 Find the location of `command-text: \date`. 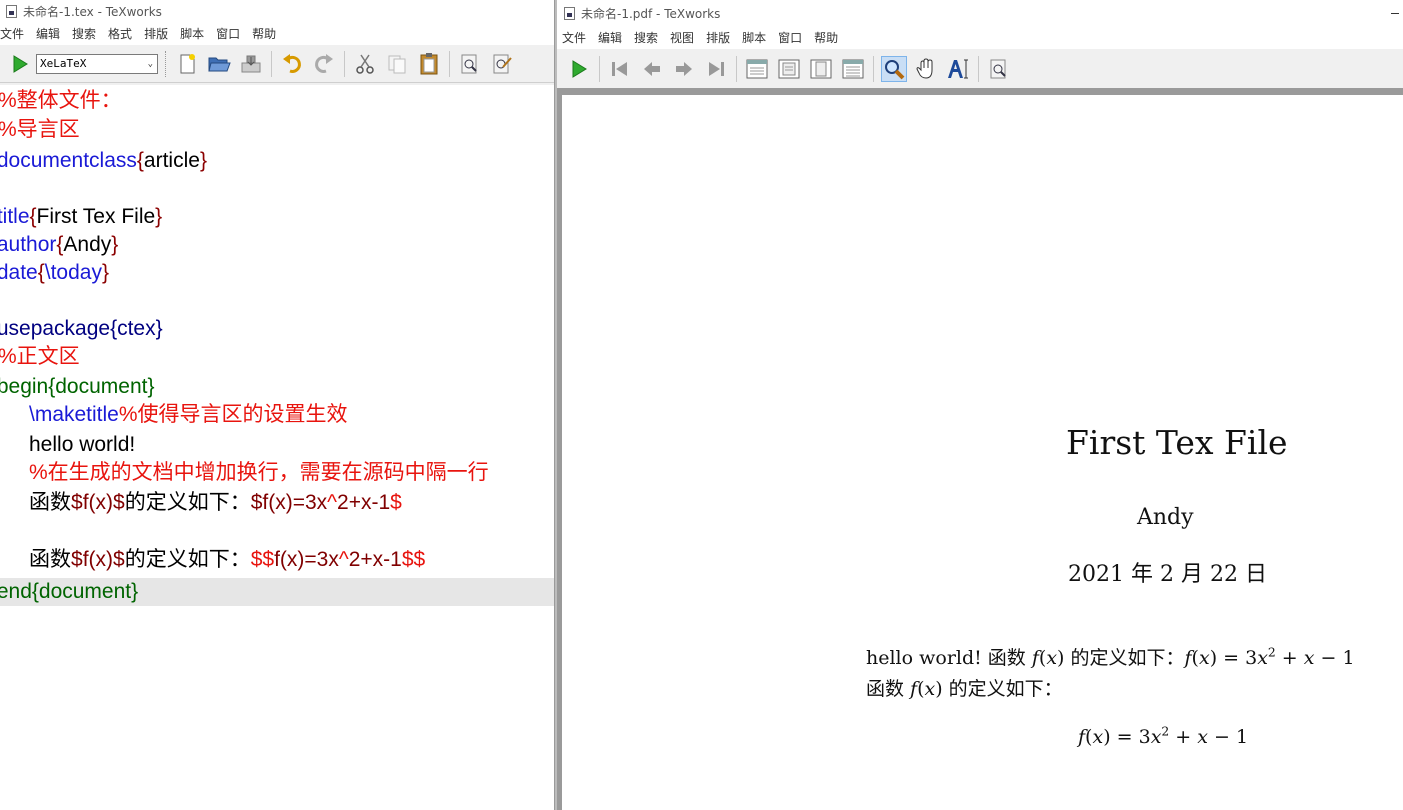

command-text: \date is located at coordinates (19, 272).